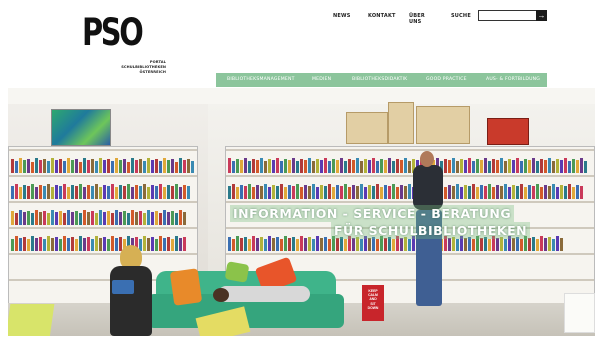  I want to click on lying-person-head, so click(221, 295).